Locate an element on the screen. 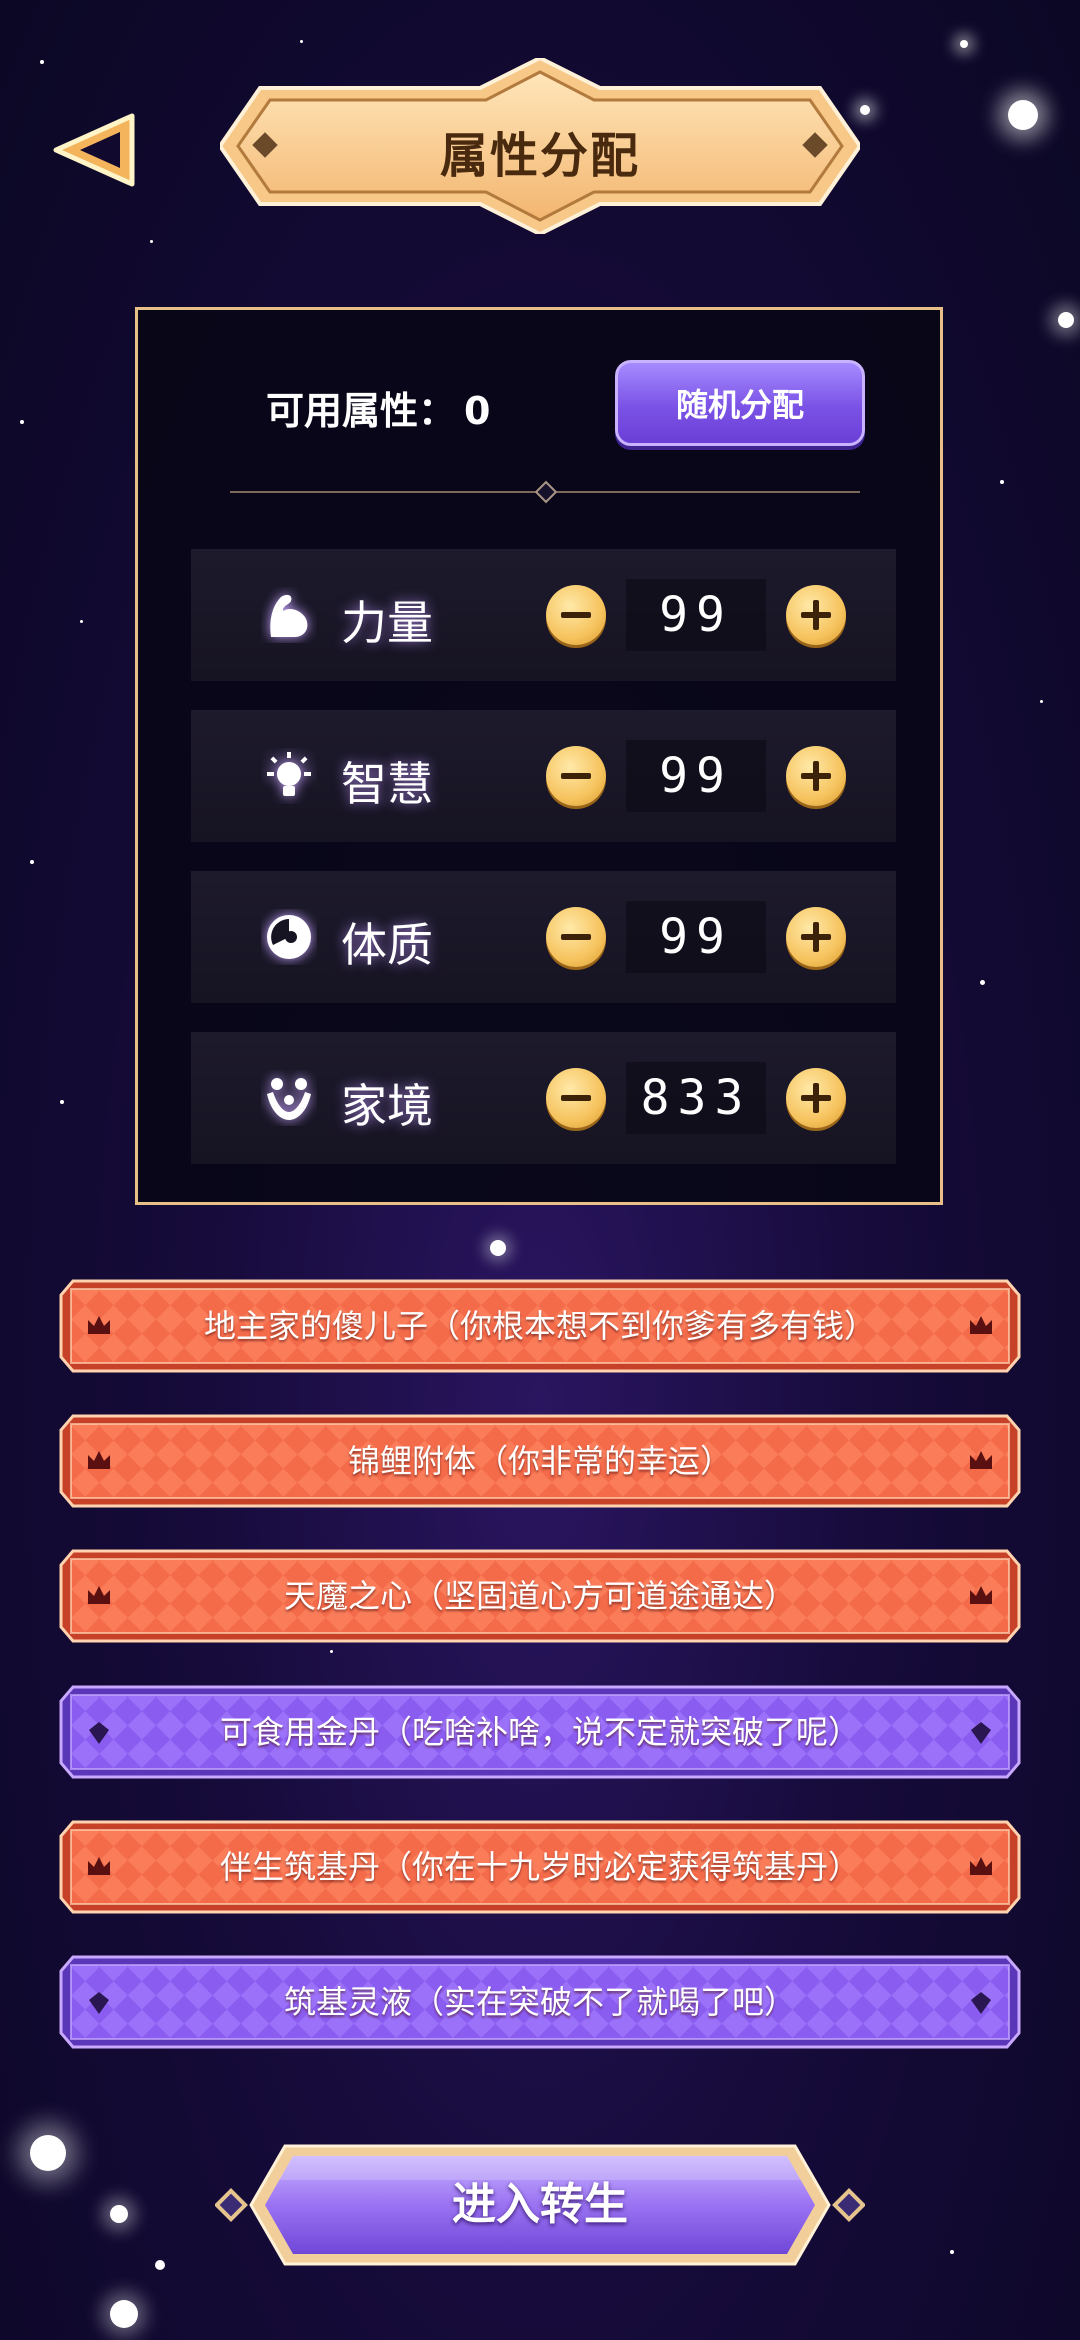 This screenshot has width=1080, height=2340. stat-label: 智慧 is located at coordinates (387, 784).